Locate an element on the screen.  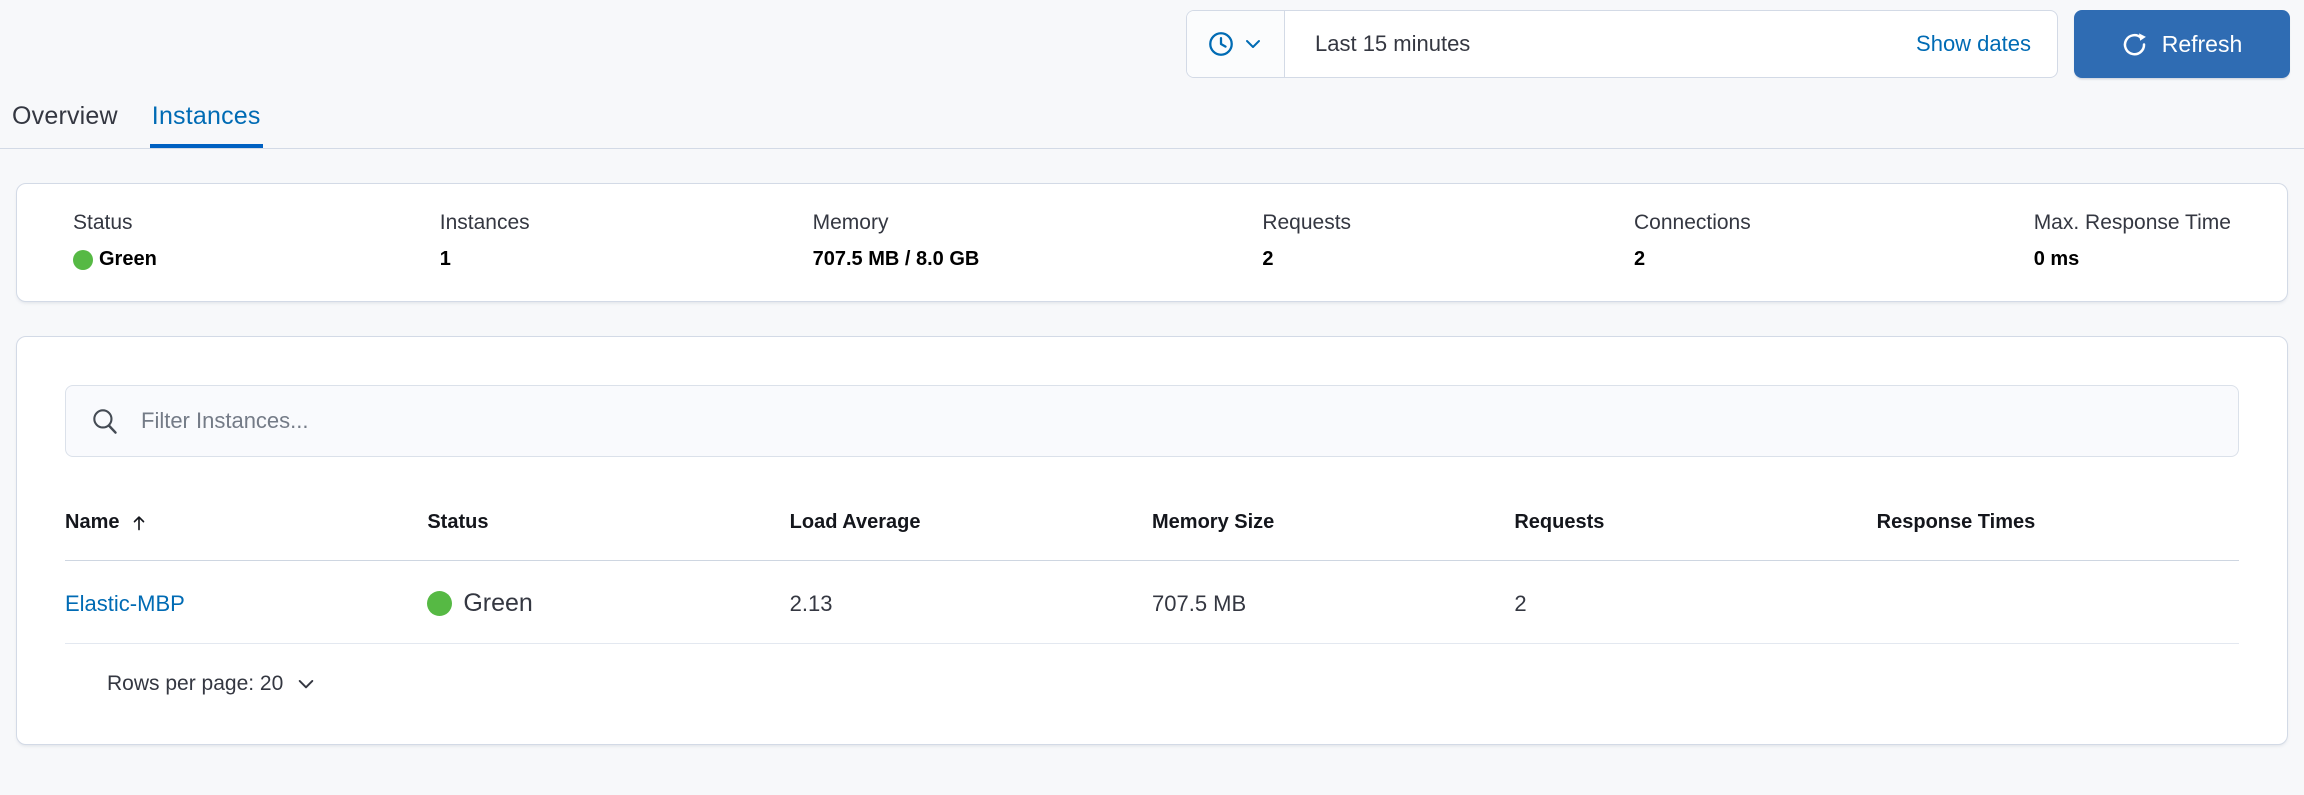
instance-status-cell: Green is located at coordinates (608, 603).